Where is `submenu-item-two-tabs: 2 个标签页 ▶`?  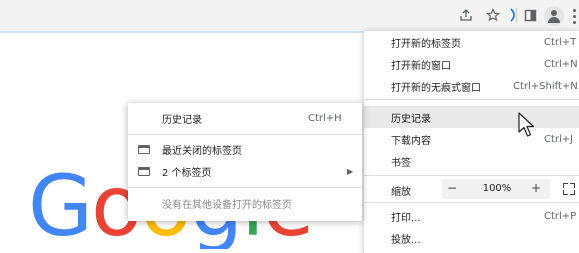
submenu-item-two-tabs: 2 个标签页 ▶ is located at coordinates (245, 171).